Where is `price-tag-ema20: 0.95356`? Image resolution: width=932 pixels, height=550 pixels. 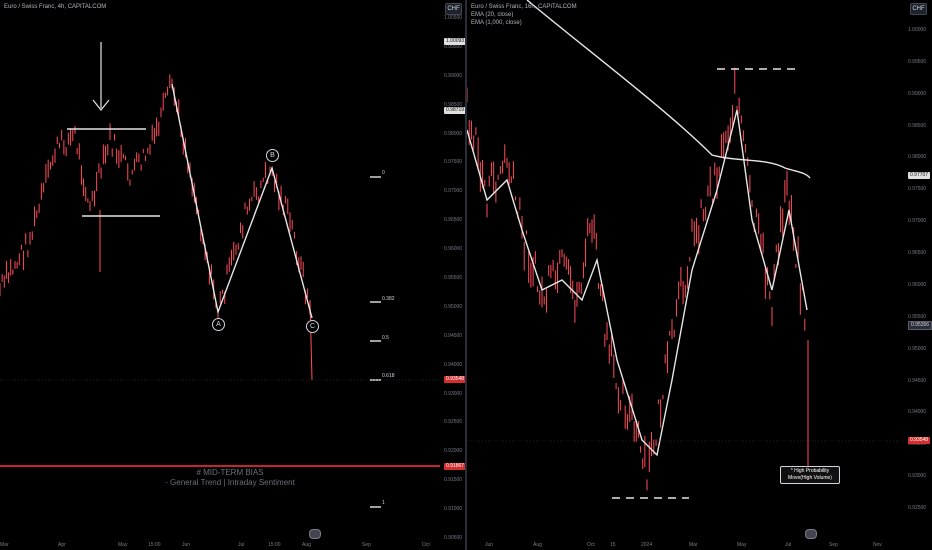 price-tag-ema20: 0.95356 is located at coordinates (920, 325).